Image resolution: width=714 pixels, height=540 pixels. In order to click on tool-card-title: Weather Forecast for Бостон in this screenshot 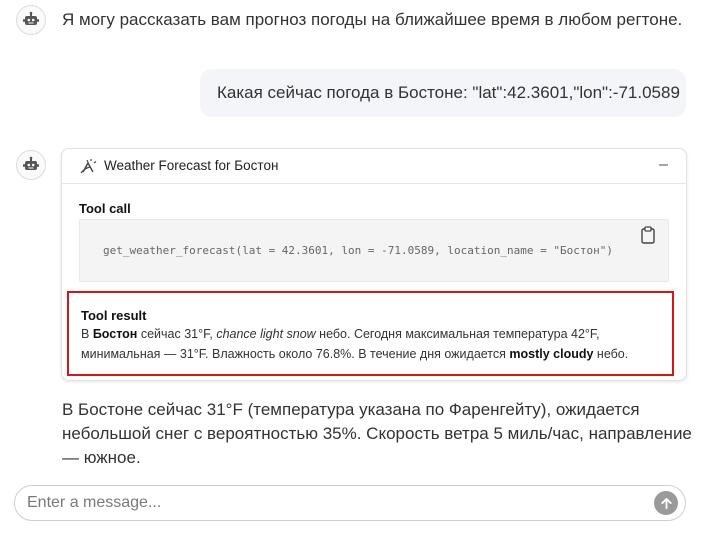, I will do `click(191, 165)`.